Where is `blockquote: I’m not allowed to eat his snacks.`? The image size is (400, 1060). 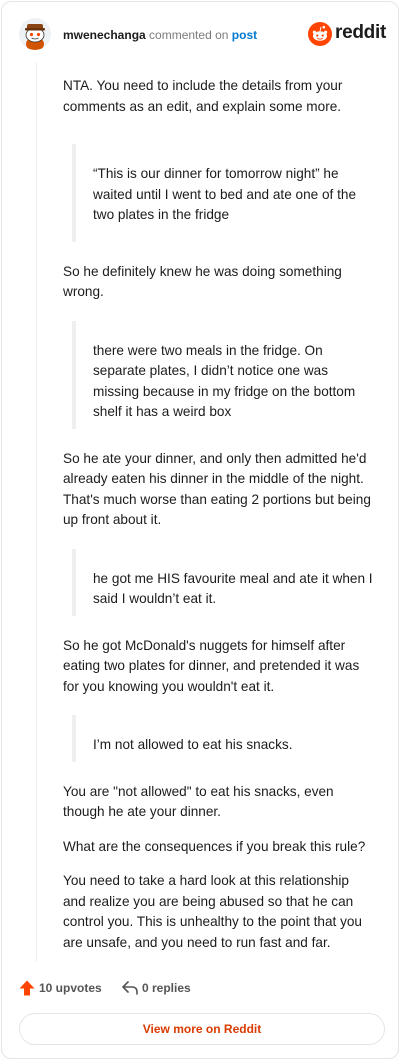
blockquote: I’m not allowed to eat his snacks. is located at coordinates (222, 738).